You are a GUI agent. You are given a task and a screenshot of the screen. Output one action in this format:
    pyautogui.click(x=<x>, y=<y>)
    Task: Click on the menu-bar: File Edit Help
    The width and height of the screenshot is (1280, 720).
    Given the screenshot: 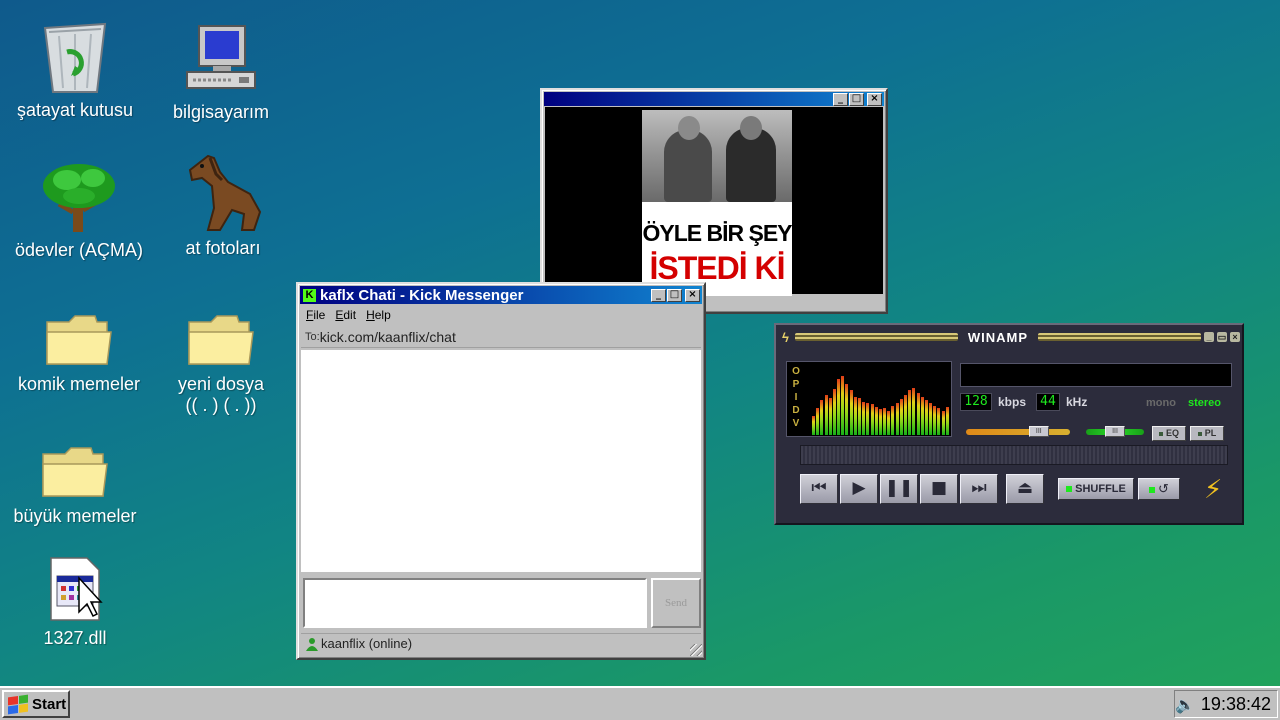 What is the action you would take?
    pyautogui.click(x=501, y=315)
    